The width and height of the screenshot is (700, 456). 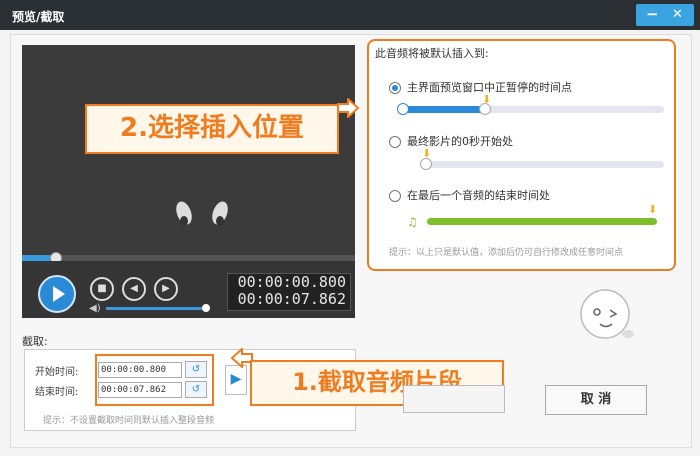 What do you see at coordinates (506, 253) in the screenshot?
I see `insert-hint: 提示：以上只是默认值，添加后仍可自行修改成任意时间点` at bounding box center [506, 253].